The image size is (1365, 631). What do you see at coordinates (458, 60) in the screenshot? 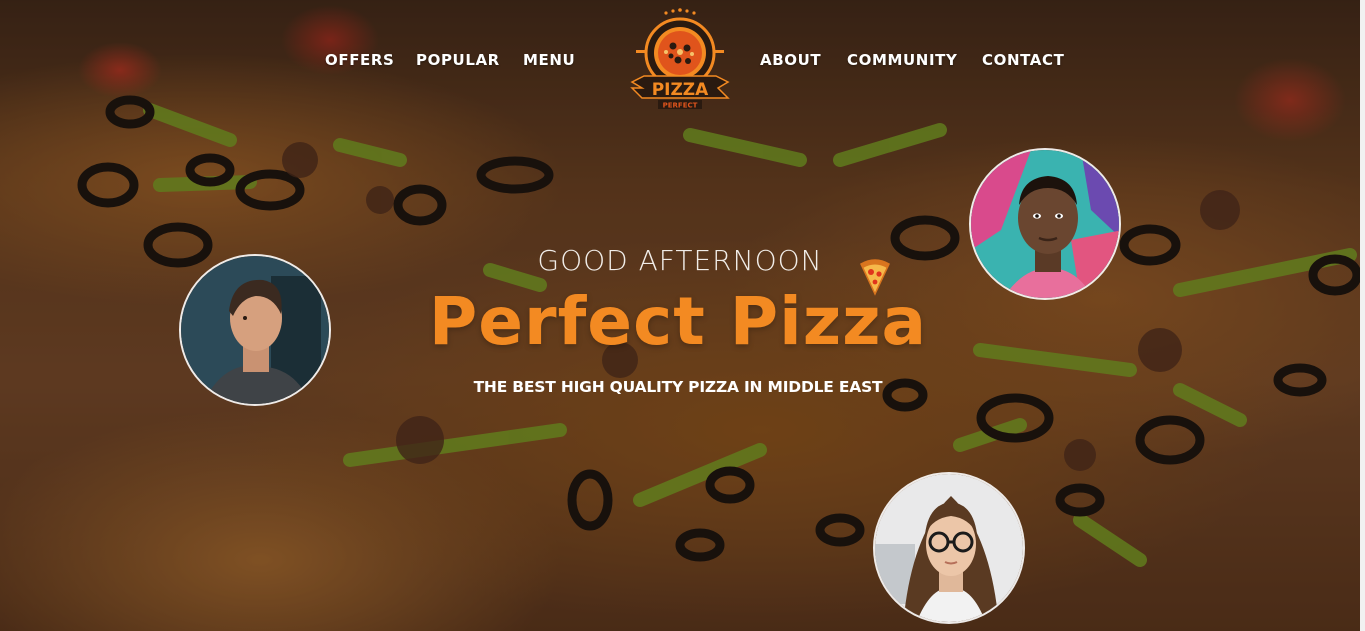
I see `nav-popular: POPULAR` at bounding box center [458, 60].